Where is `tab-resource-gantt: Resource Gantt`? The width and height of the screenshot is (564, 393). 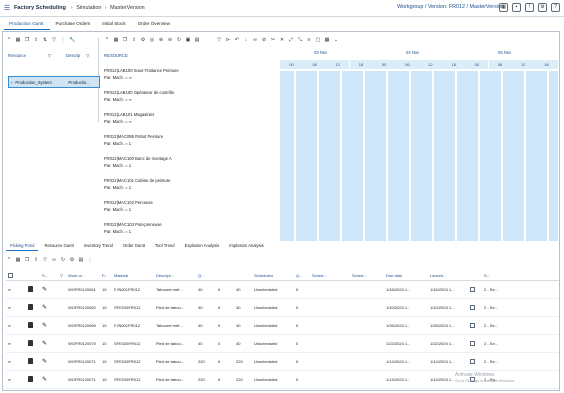
tab-resource-gantt: Resource Gantt is located at coordinates (58, 246).